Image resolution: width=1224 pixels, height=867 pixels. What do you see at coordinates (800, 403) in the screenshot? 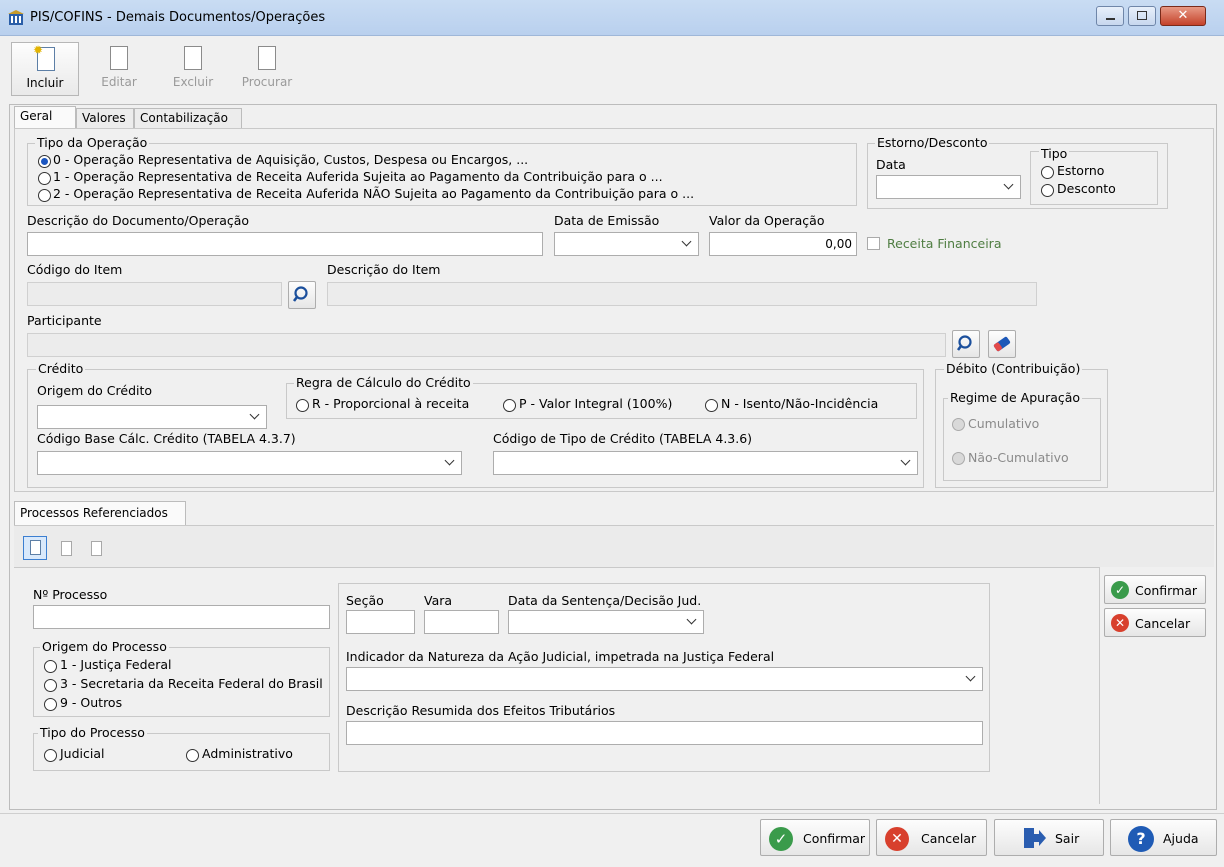
I see `regra-n-label: N - Isento/Não-Incidência` at bounding box center [800, 403].